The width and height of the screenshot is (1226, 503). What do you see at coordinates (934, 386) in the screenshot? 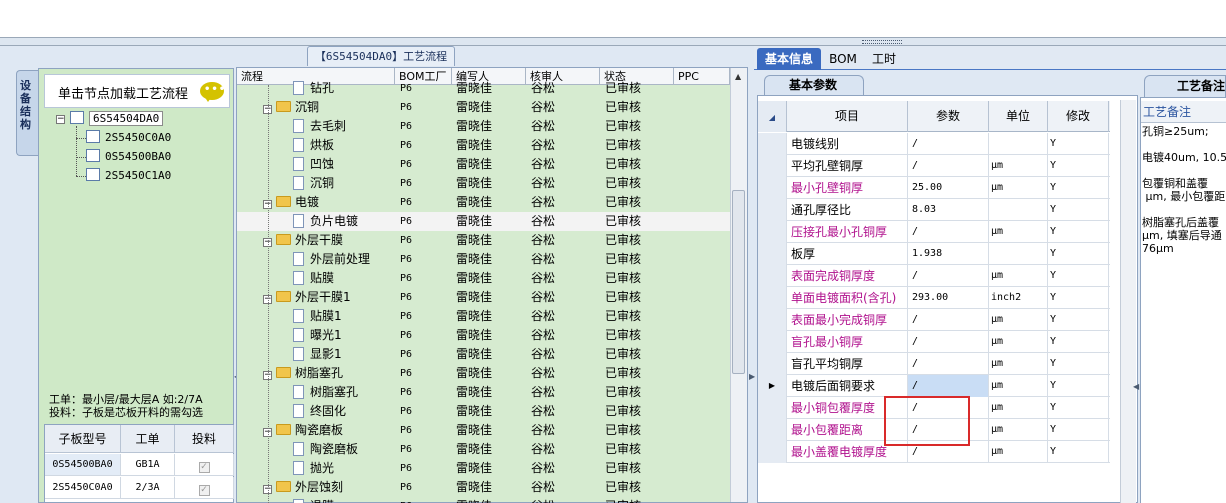
I see `param-row: ▶ 电镀后面铜要求 / μm Y` at bounding box center [934, 386].